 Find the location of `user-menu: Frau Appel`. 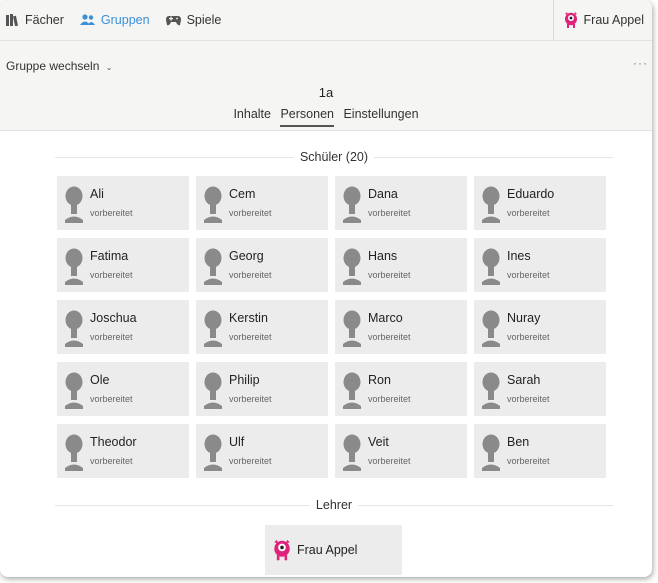

user-menu: Frau Appel is located at coordinates (602, 20).